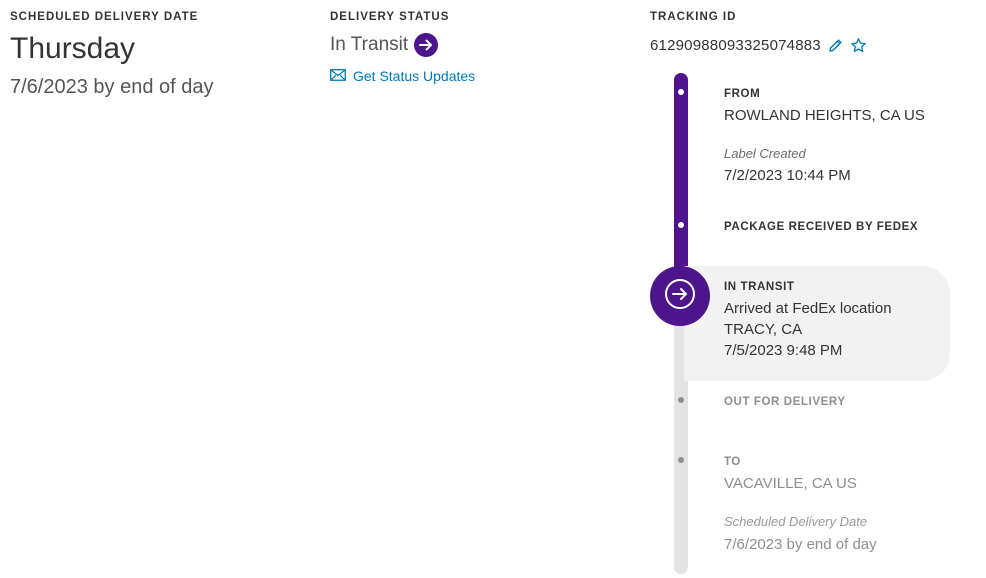  What do you see at coordinates (763, 329) in the screenshot?
I see `in-transit-location: TRACY, CA` at bounding box center [763, 329].